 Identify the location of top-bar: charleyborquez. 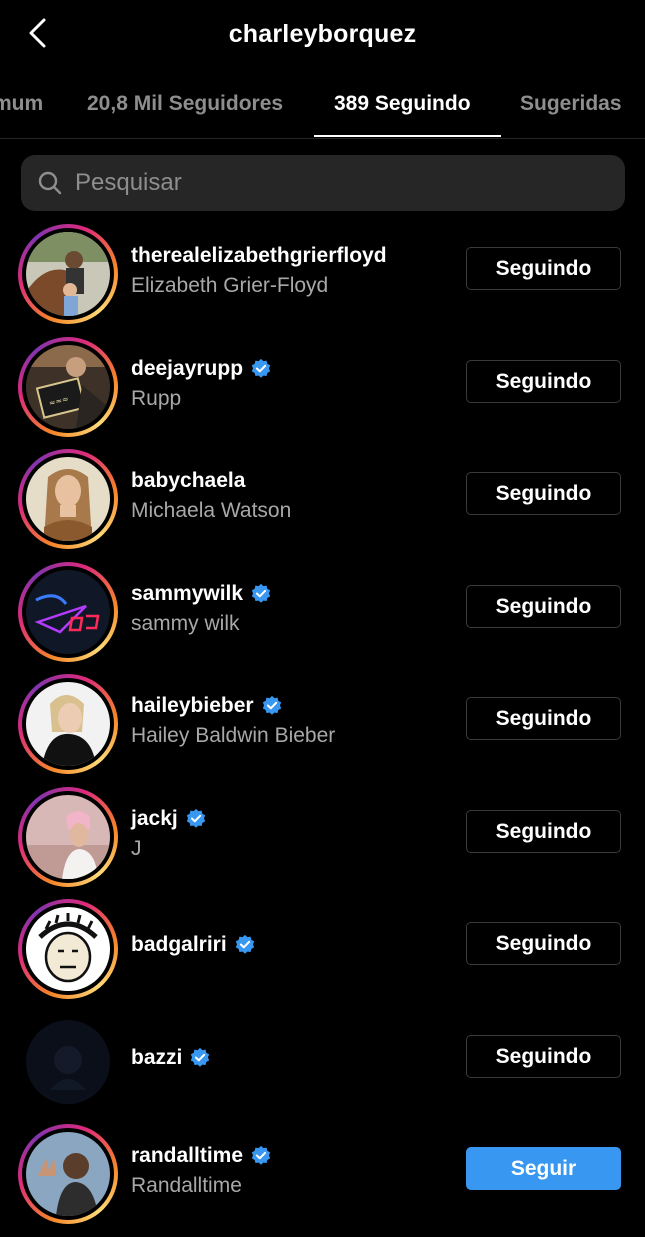
(322, 35).